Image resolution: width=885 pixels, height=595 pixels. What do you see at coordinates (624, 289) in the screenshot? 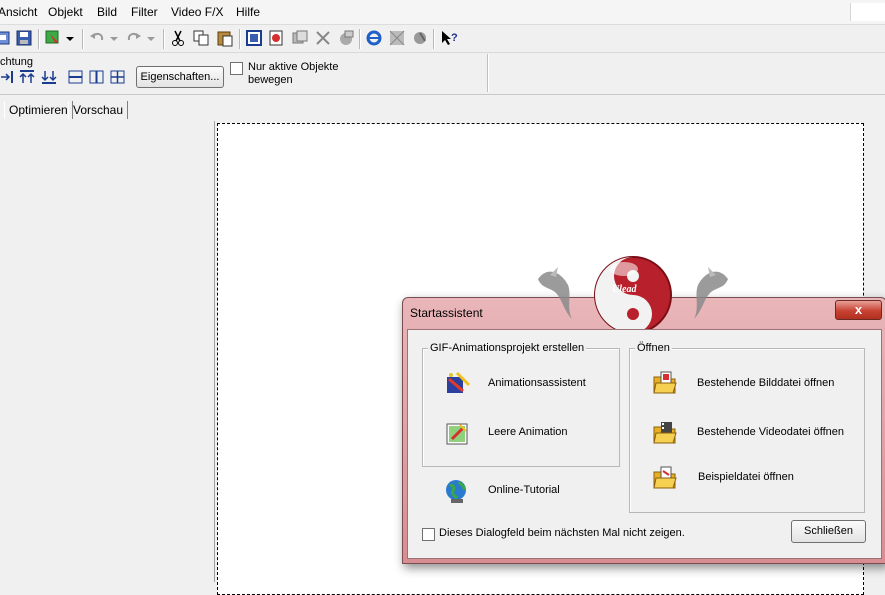
I see `ulead-logo-text: Ulead` at bounding box center [624, 289].